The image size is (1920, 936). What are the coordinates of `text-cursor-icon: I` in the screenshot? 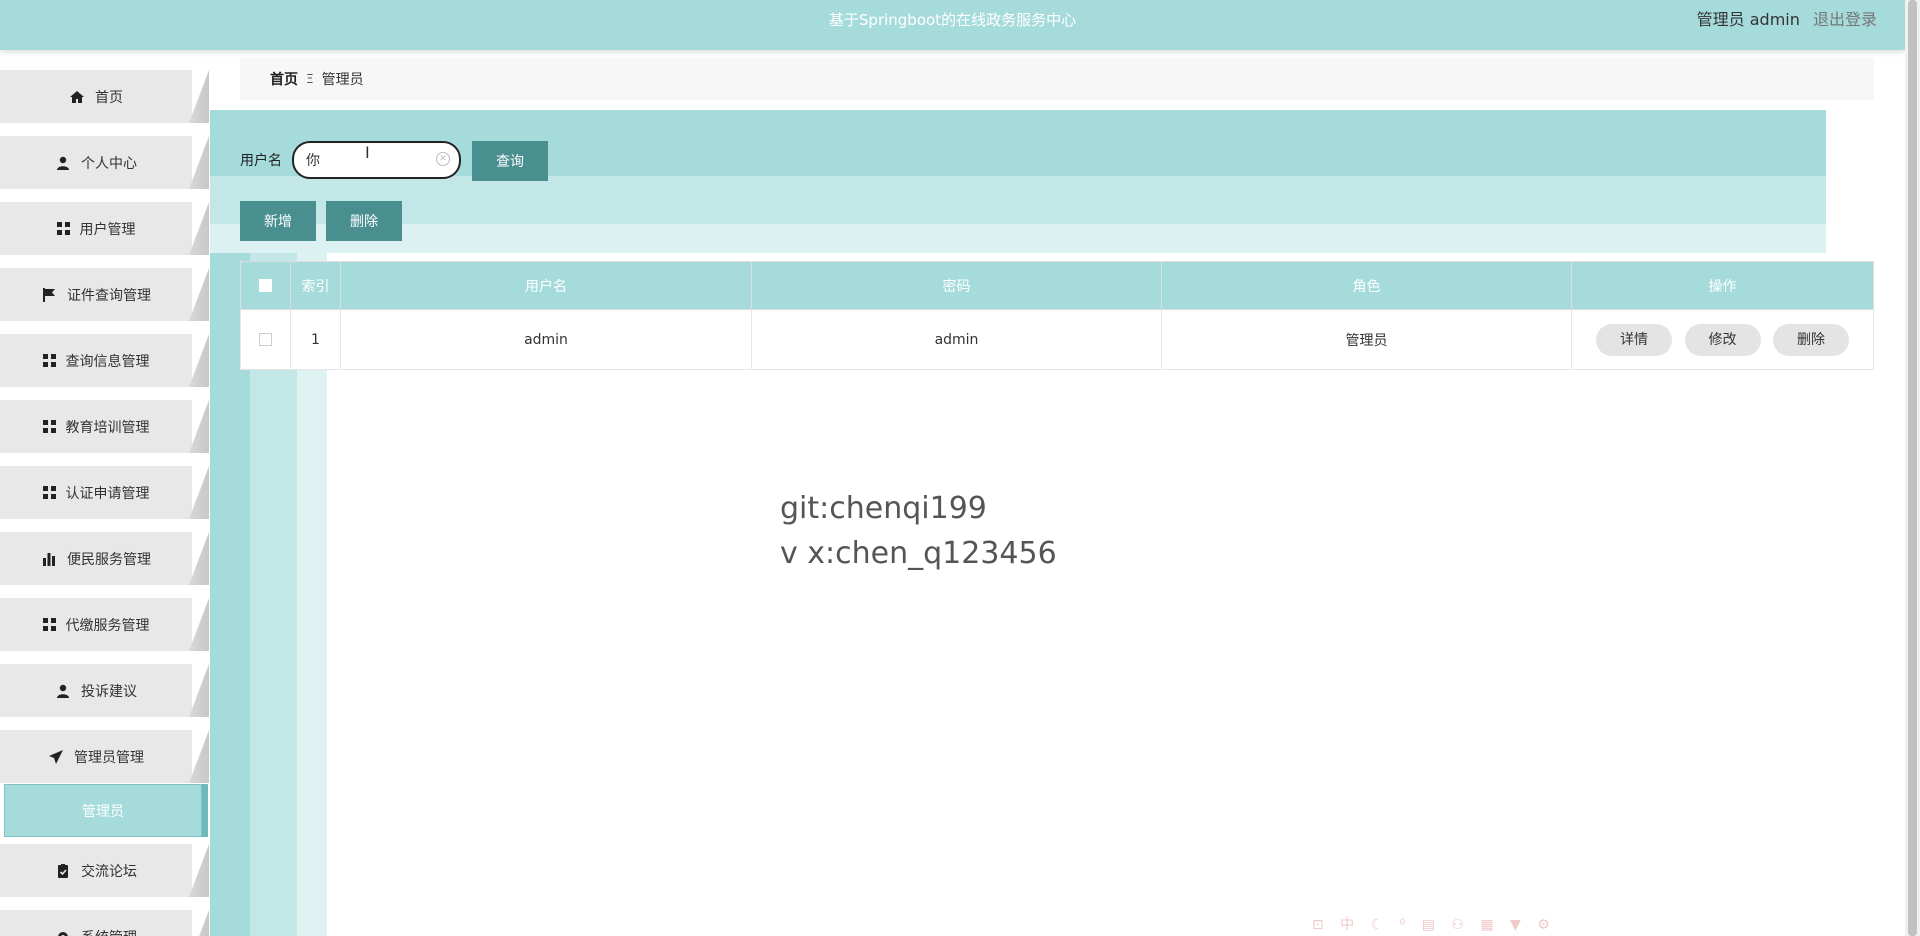 It's located at (367, 152).